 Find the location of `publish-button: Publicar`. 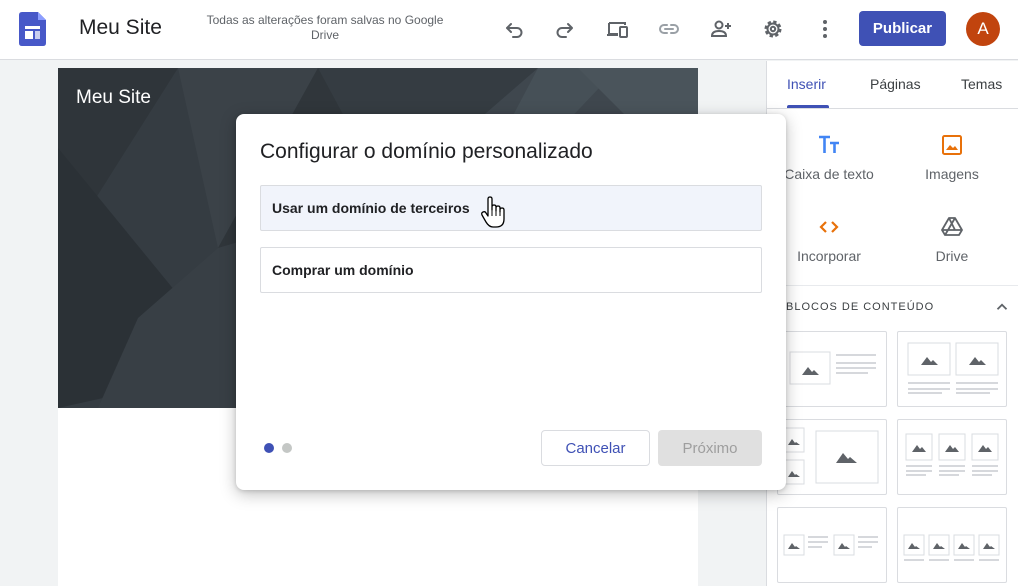

publish-button: Publicar is located at coordinates (902, 28).